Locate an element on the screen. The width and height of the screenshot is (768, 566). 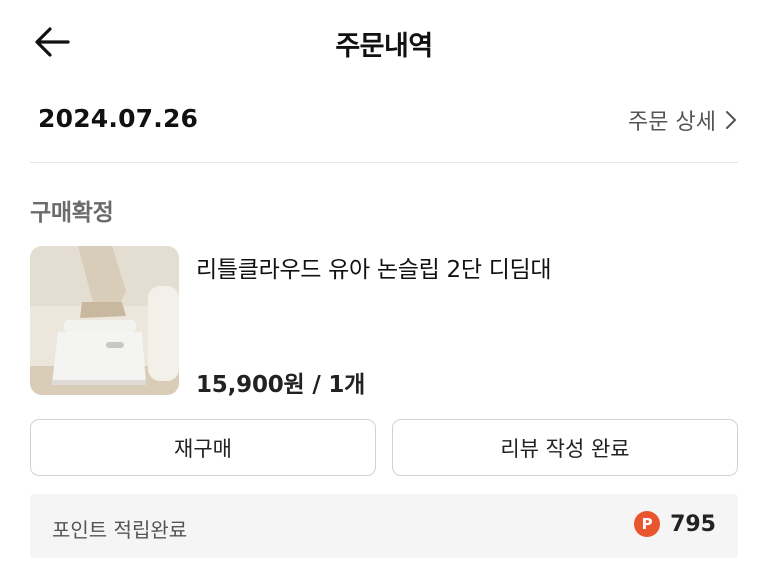
product-thumbnail is located at coordinates (104, 320).